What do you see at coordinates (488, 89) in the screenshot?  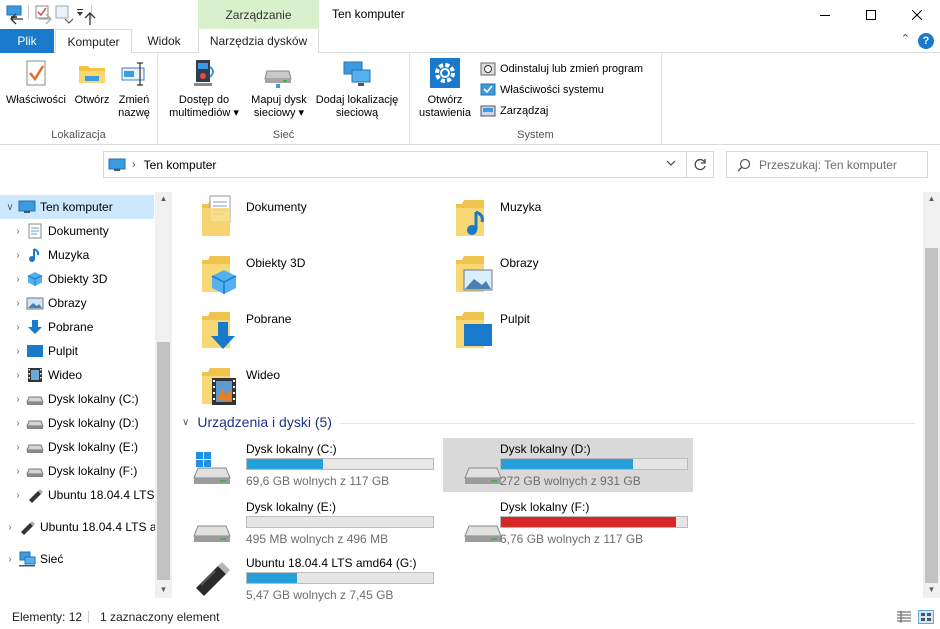 I see `system-properties-icon` at bounding box center [488, 89].